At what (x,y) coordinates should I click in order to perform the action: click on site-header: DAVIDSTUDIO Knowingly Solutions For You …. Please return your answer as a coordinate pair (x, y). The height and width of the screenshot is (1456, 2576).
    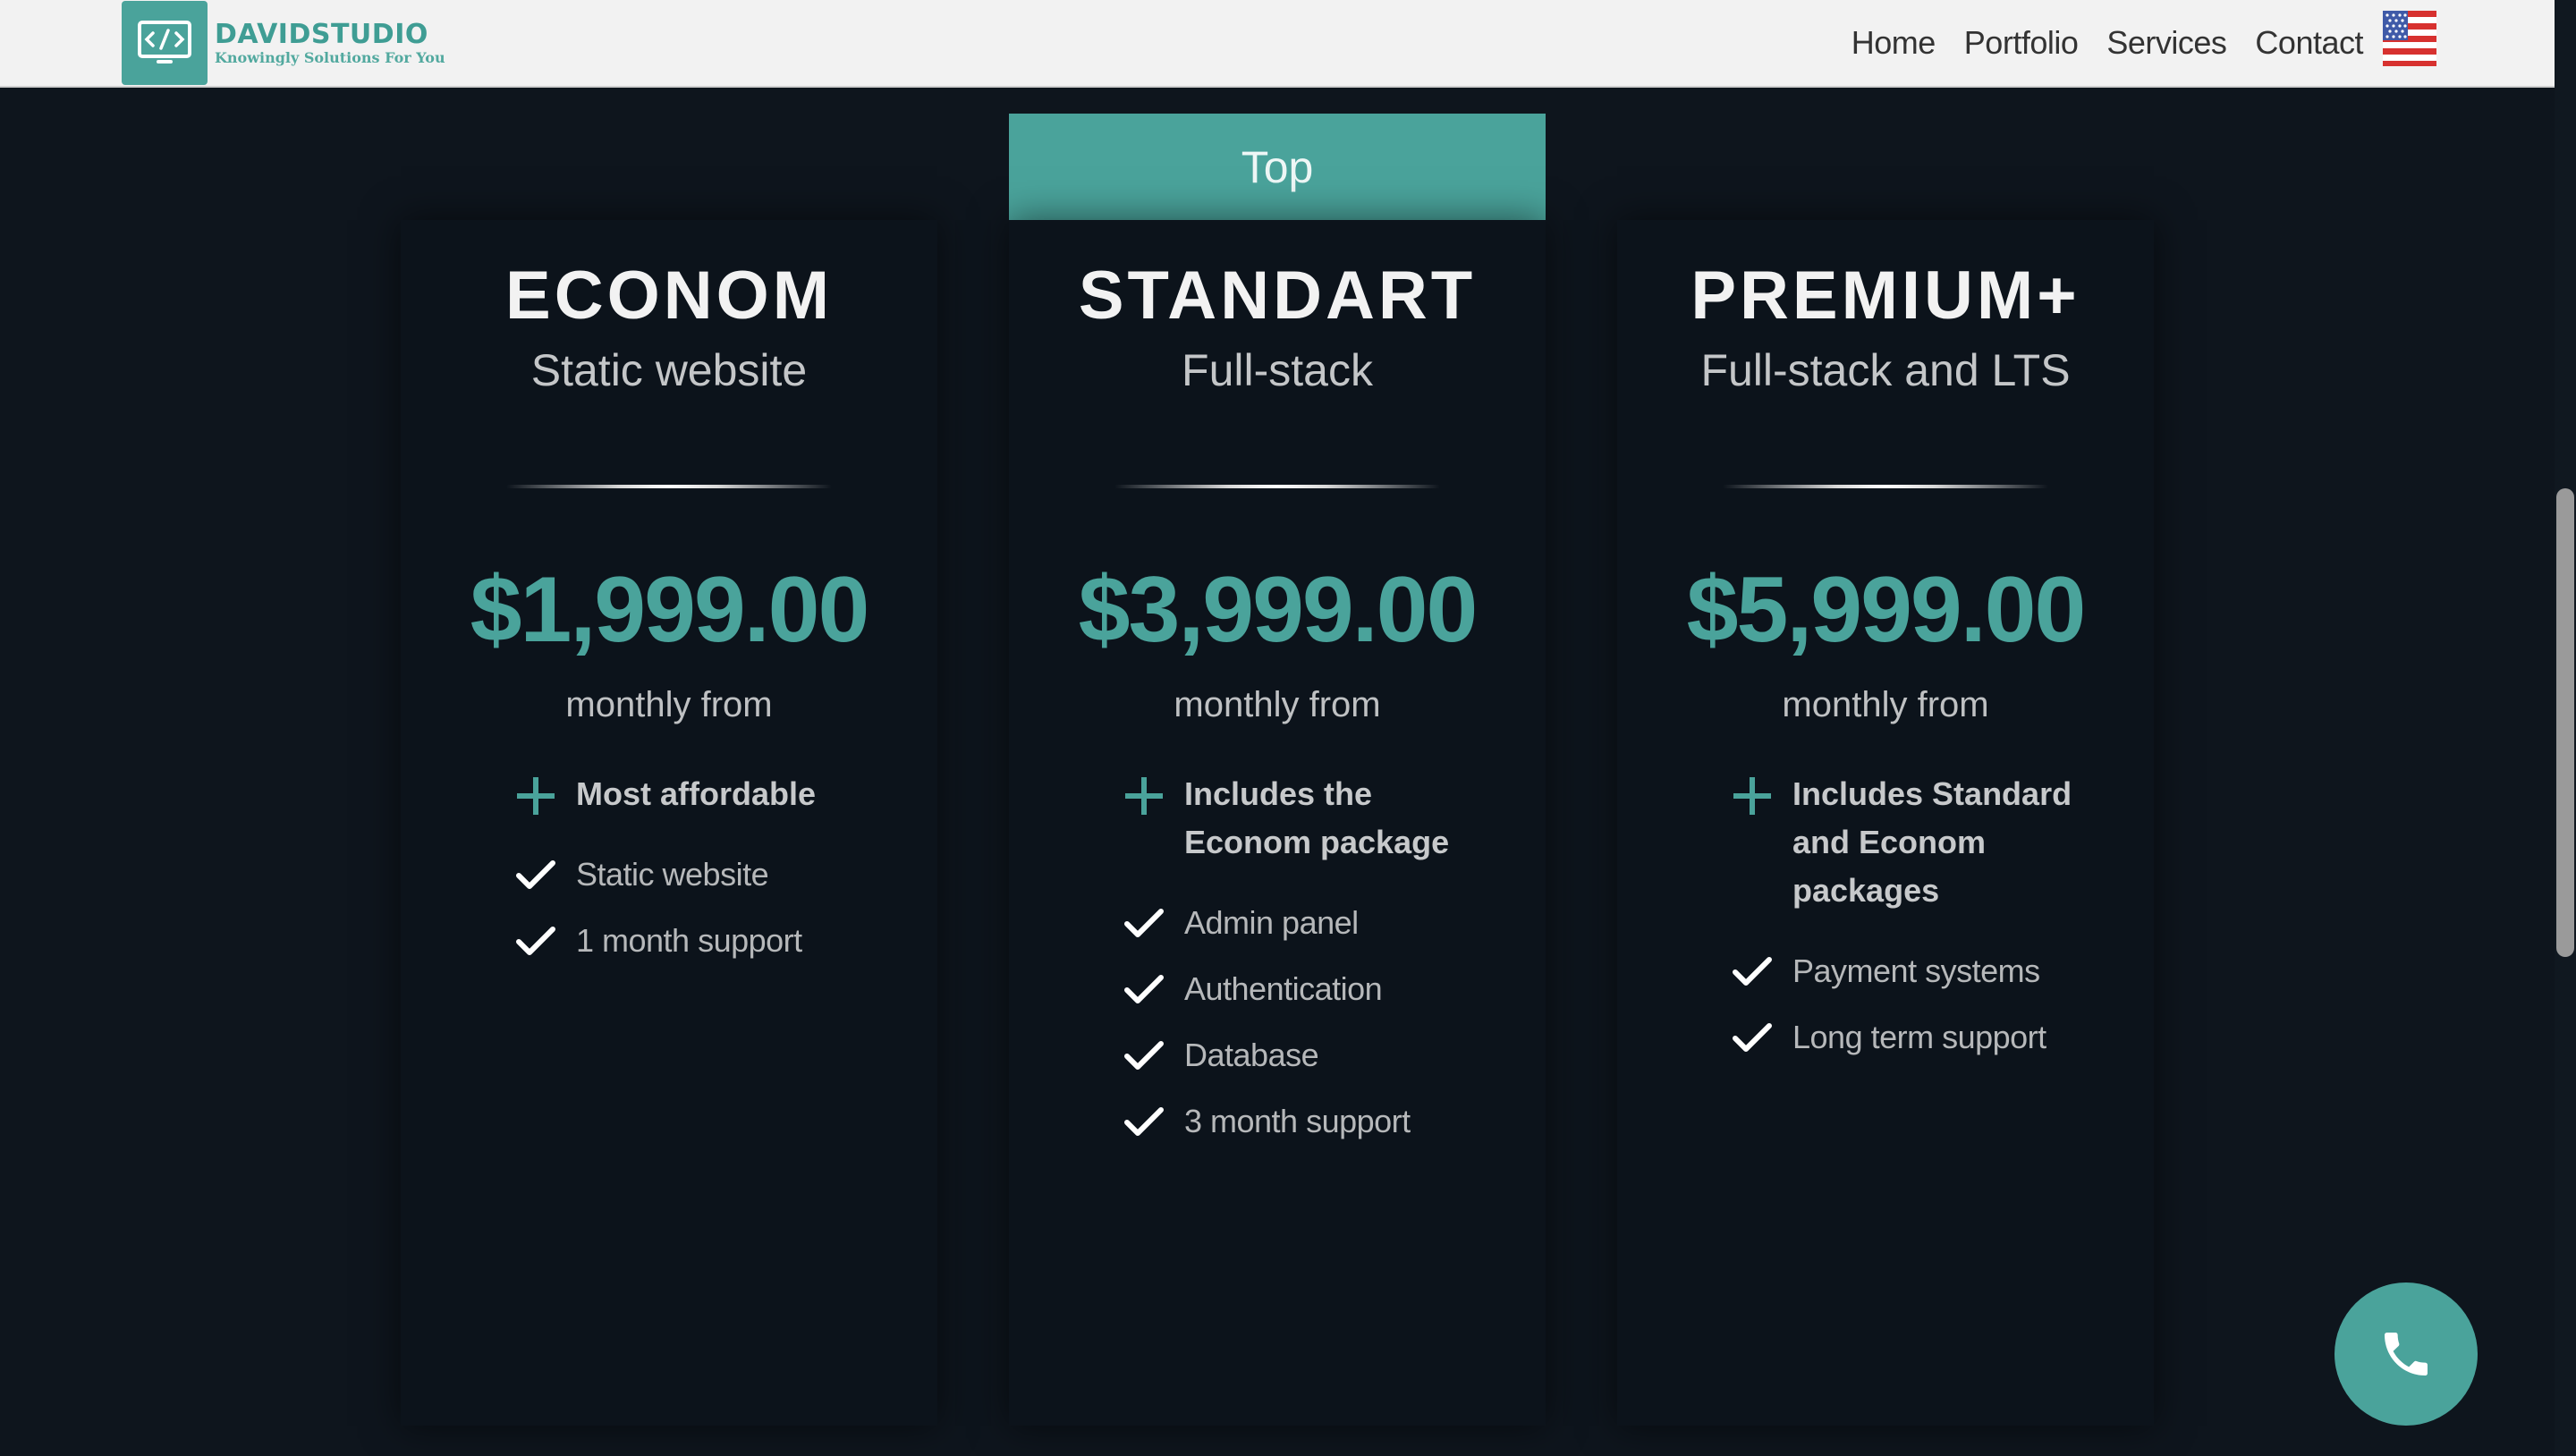
    Looking at the image, I should click on (1277, 44).